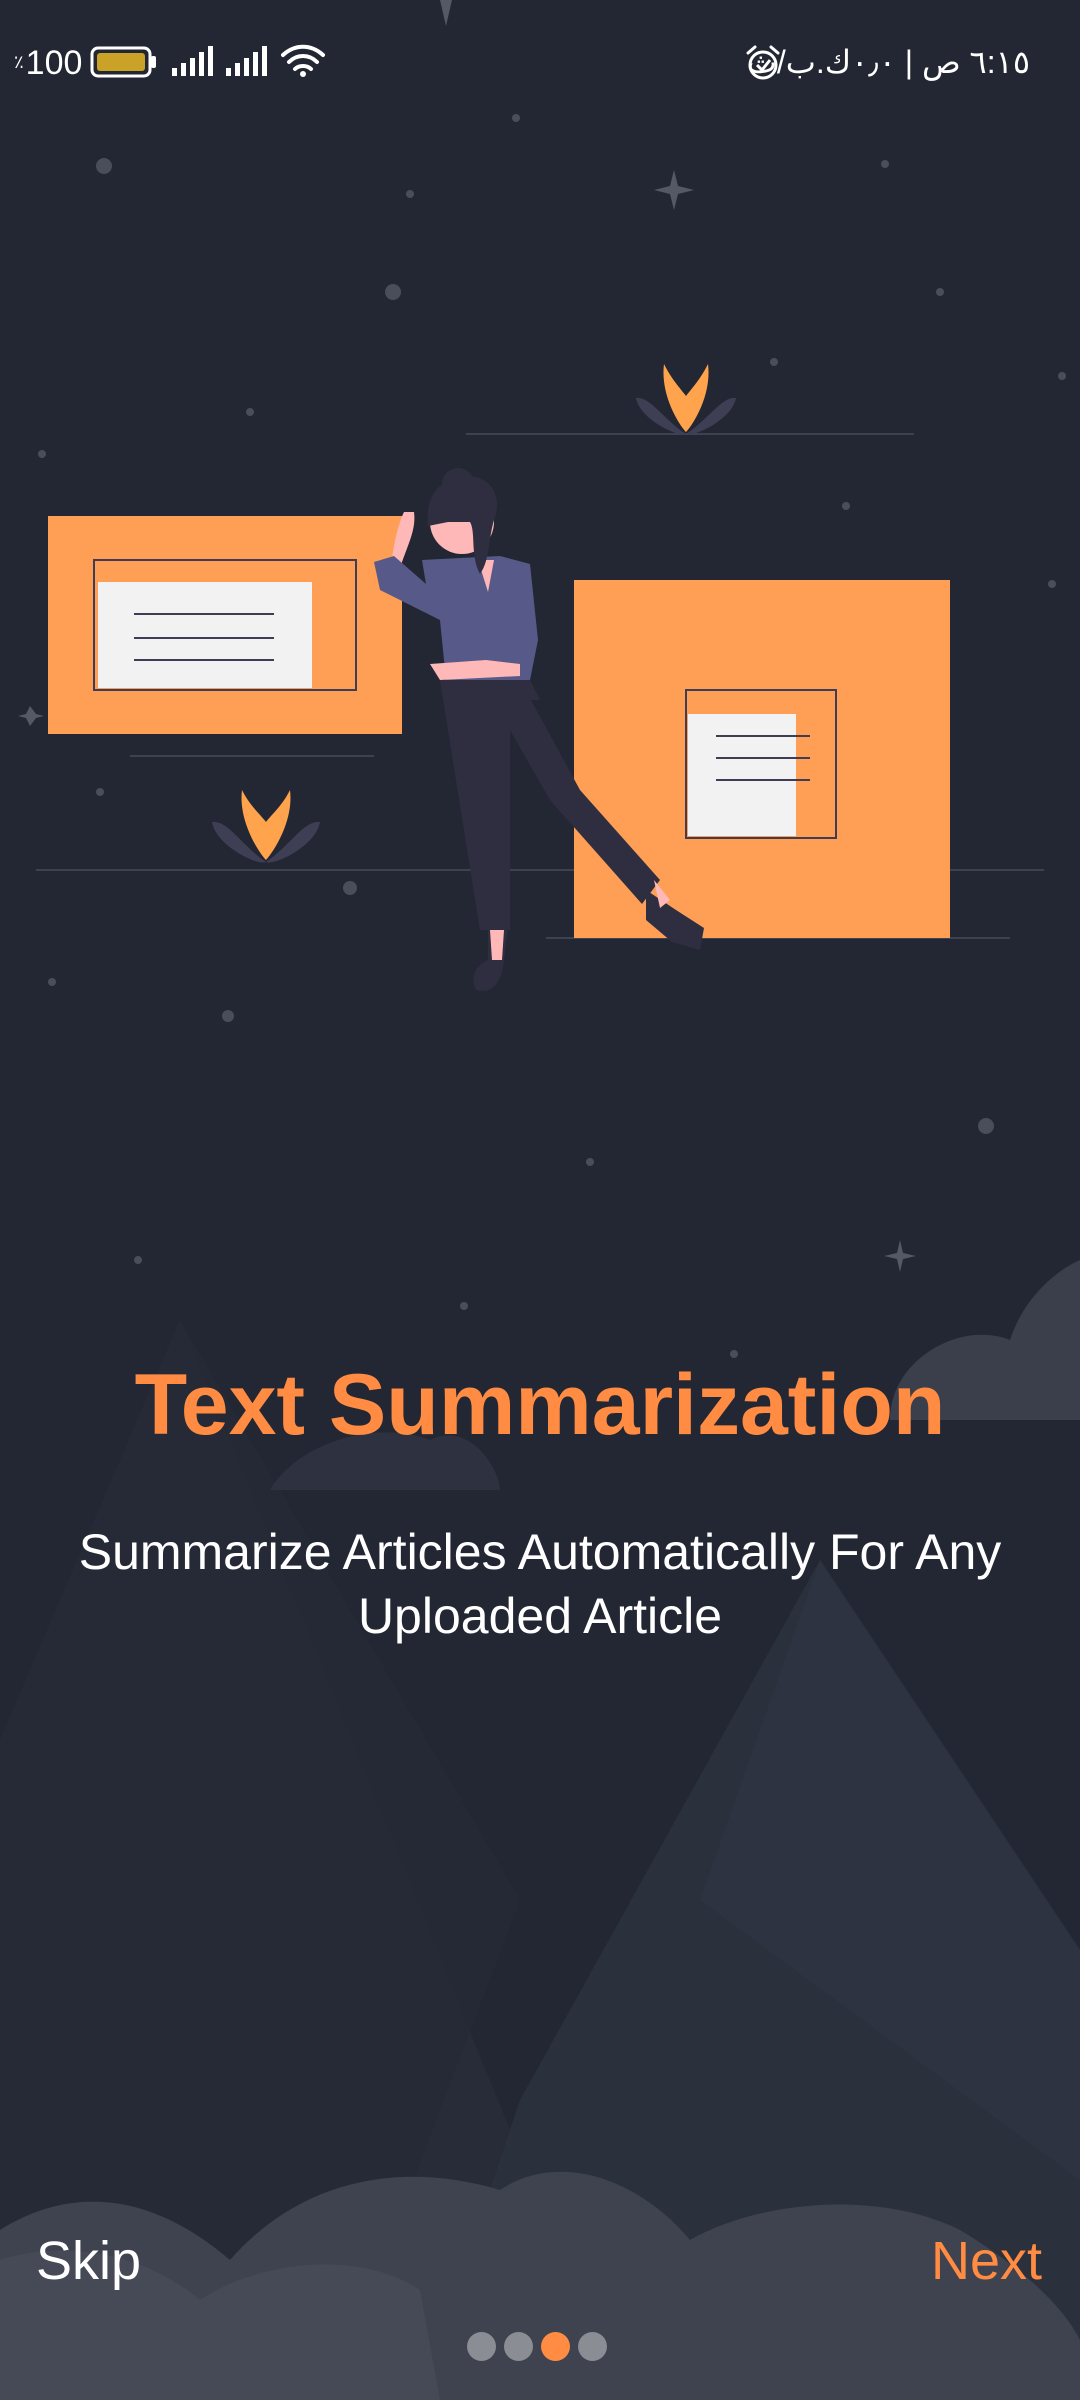 This screenshot has height=2400, width=1080. Describe the element at coordinates (48, 63) in the screenshot. I see `battery-percent: ٪100` at that location.